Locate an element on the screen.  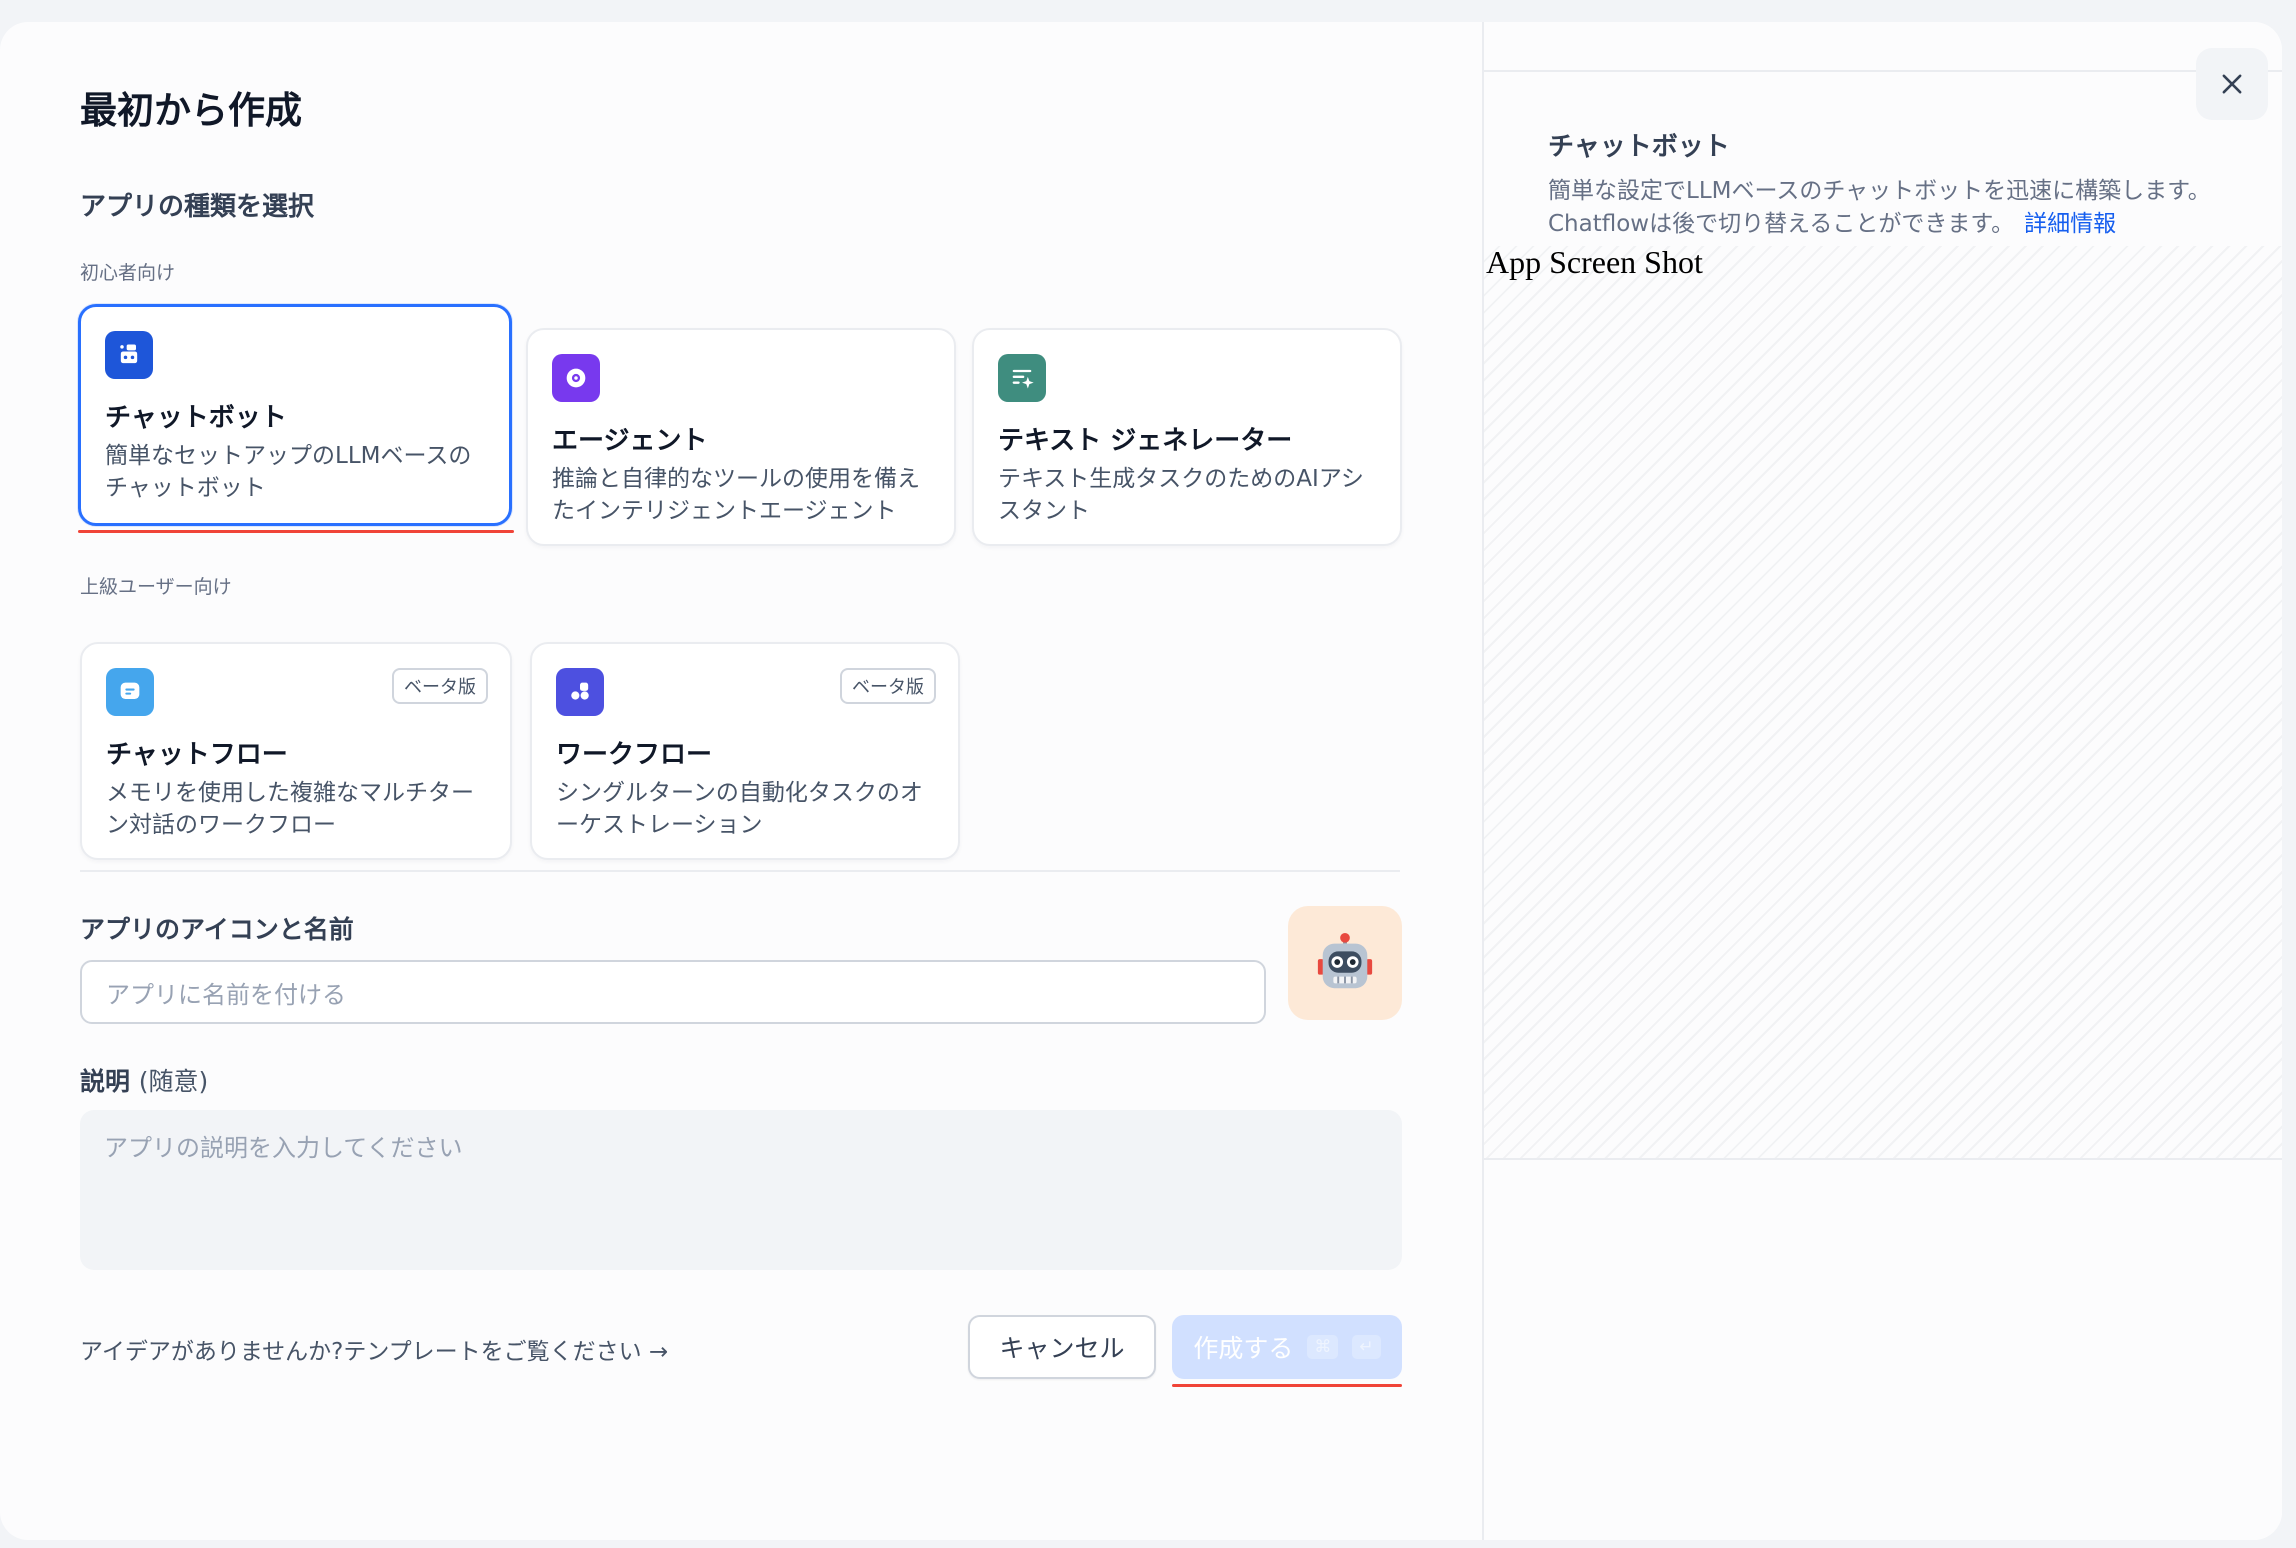
app-name-input: アプリに名前を付ける is located at coordinates (673, 992).